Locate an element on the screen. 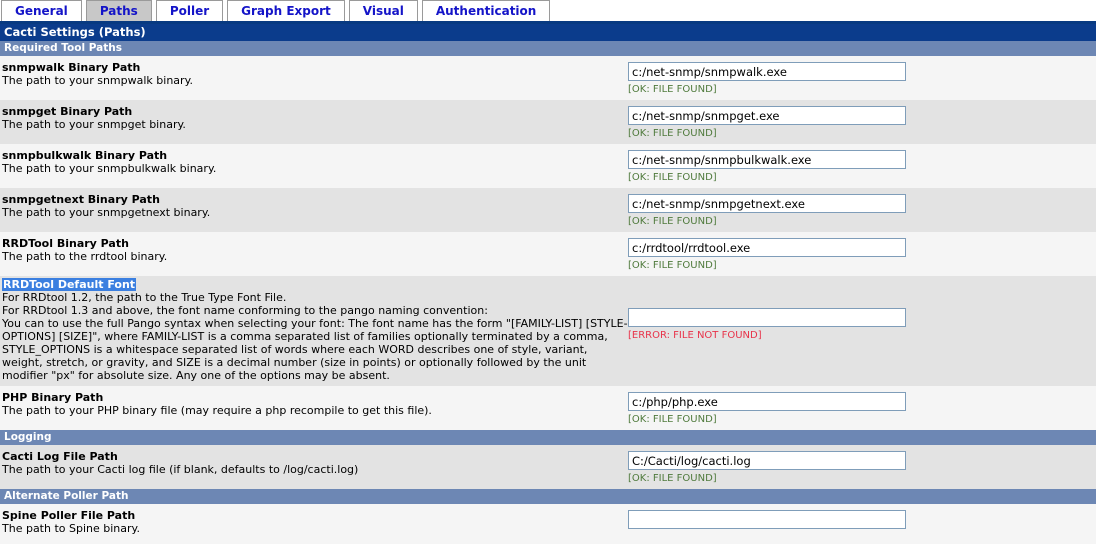 The width and height of the screenshot is (1096, 544). field-description: The path to the rrdtool binary. is located at coordinates (315, 256).